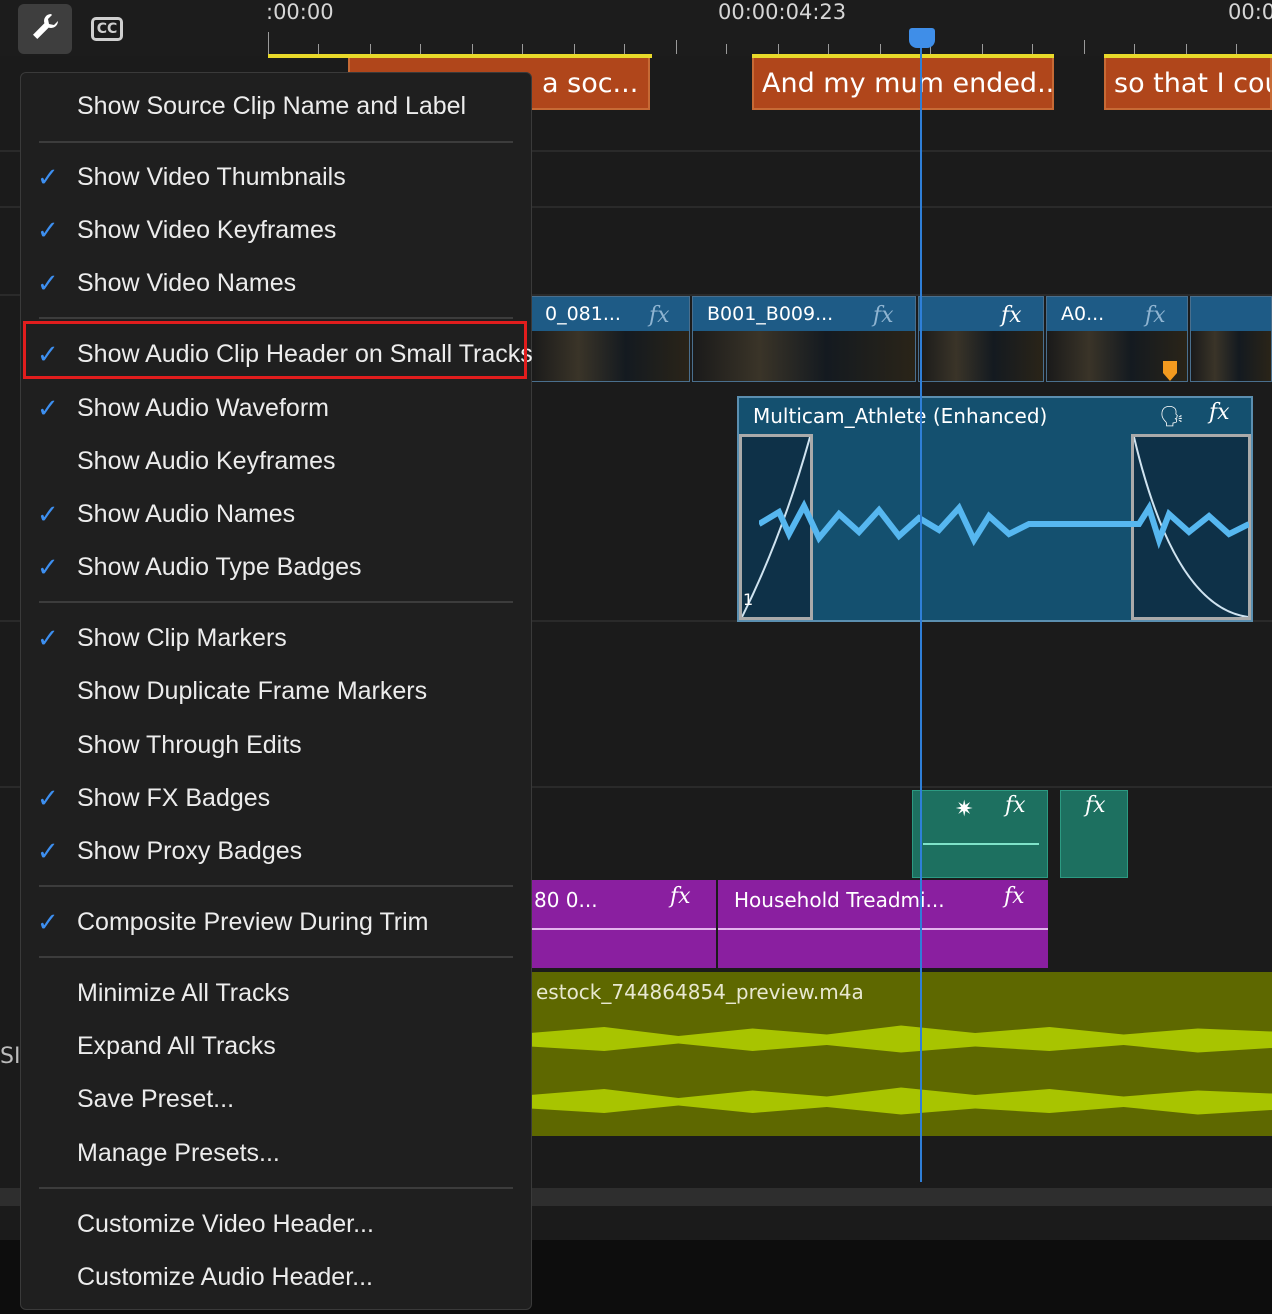 The width and height of the screenshot is (1272, 1314). What do you see at coordinates (10, 1056) in the screenshot?
I see `track-label: SI` at bounding box center [10, 1056].